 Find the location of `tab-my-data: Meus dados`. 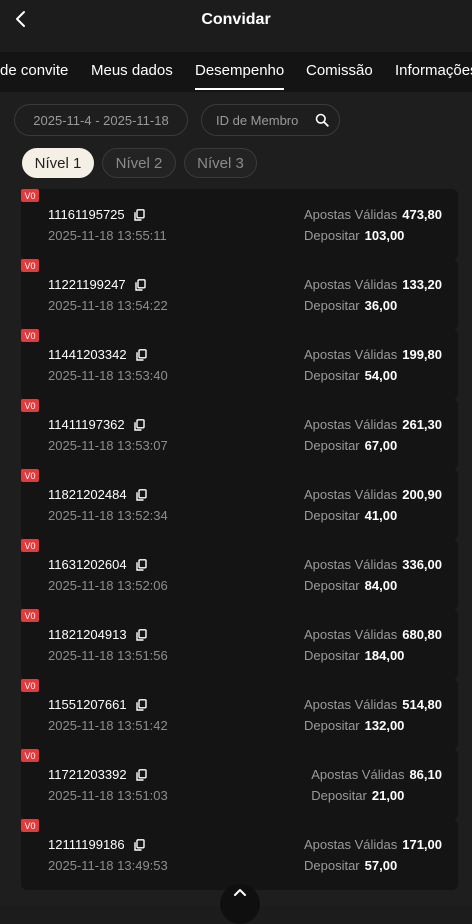

tab-my-data: Meus dados is located at coordinates (132, 70).